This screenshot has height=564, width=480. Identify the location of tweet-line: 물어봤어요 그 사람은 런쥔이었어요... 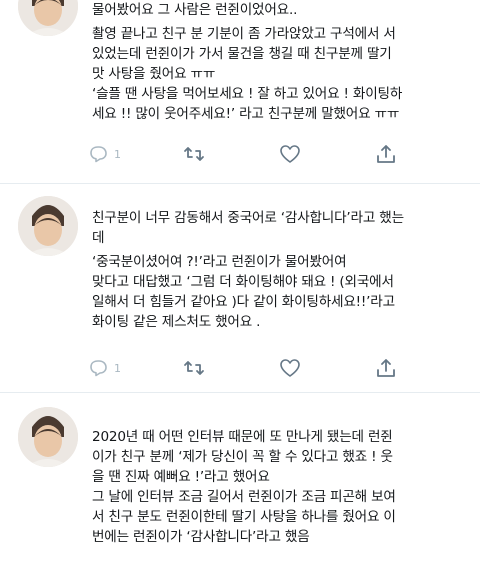
(195, 10).